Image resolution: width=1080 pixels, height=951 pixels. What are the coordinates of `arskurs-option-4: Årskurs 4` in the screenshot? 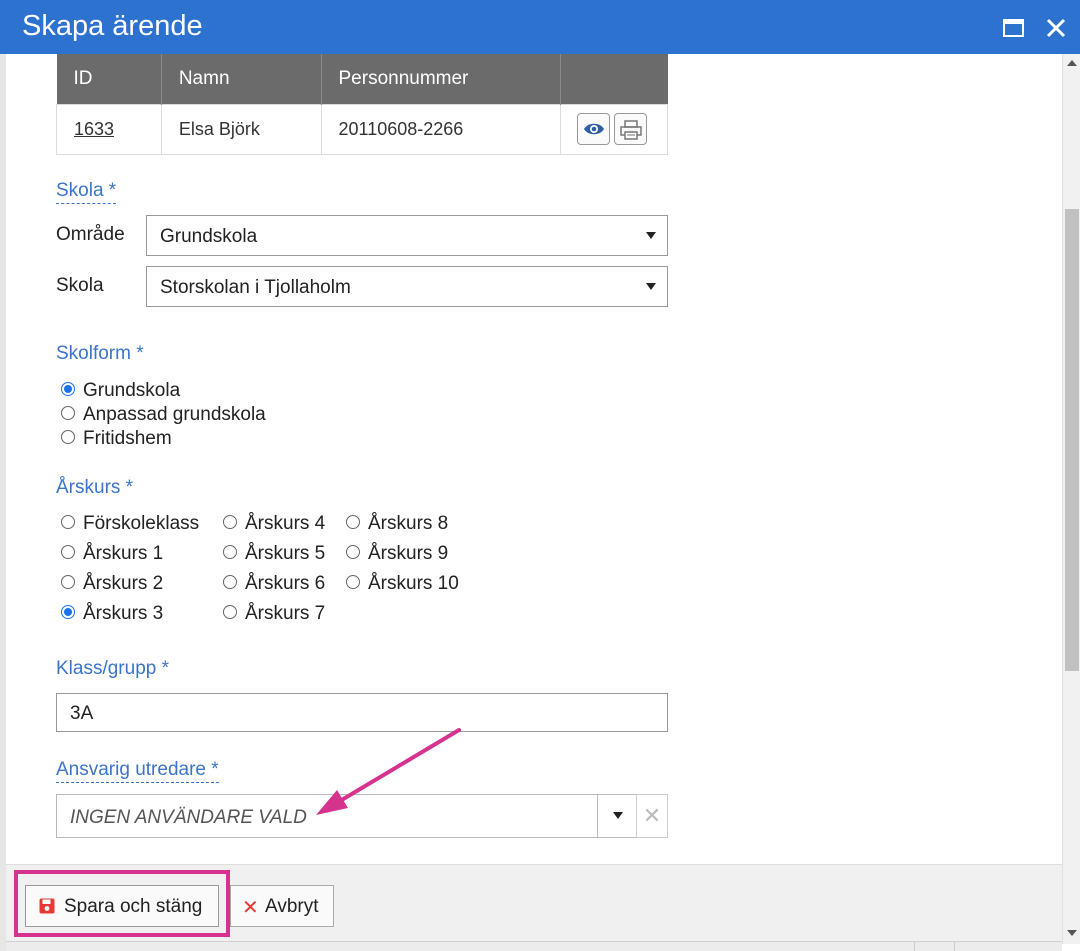 It's located at (274, 524).